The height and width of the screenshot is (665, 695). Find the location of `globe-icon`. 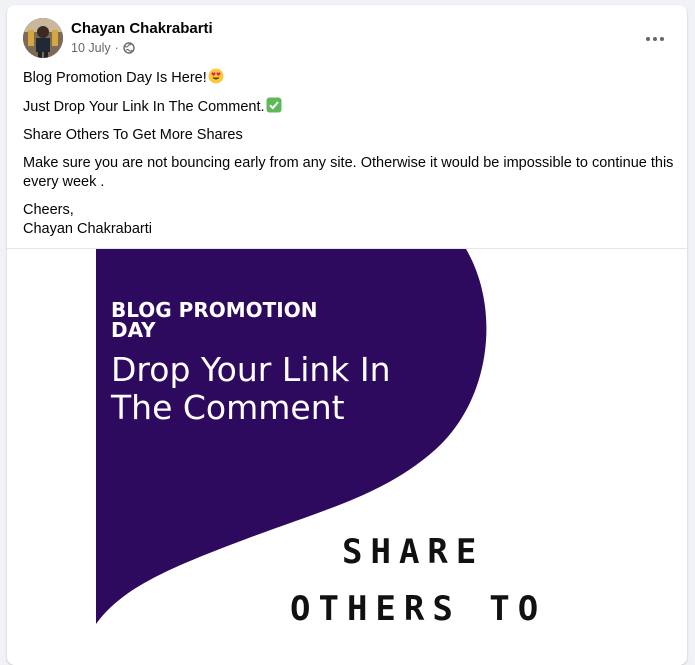

globe-icon is located at coordinates (129, 48).